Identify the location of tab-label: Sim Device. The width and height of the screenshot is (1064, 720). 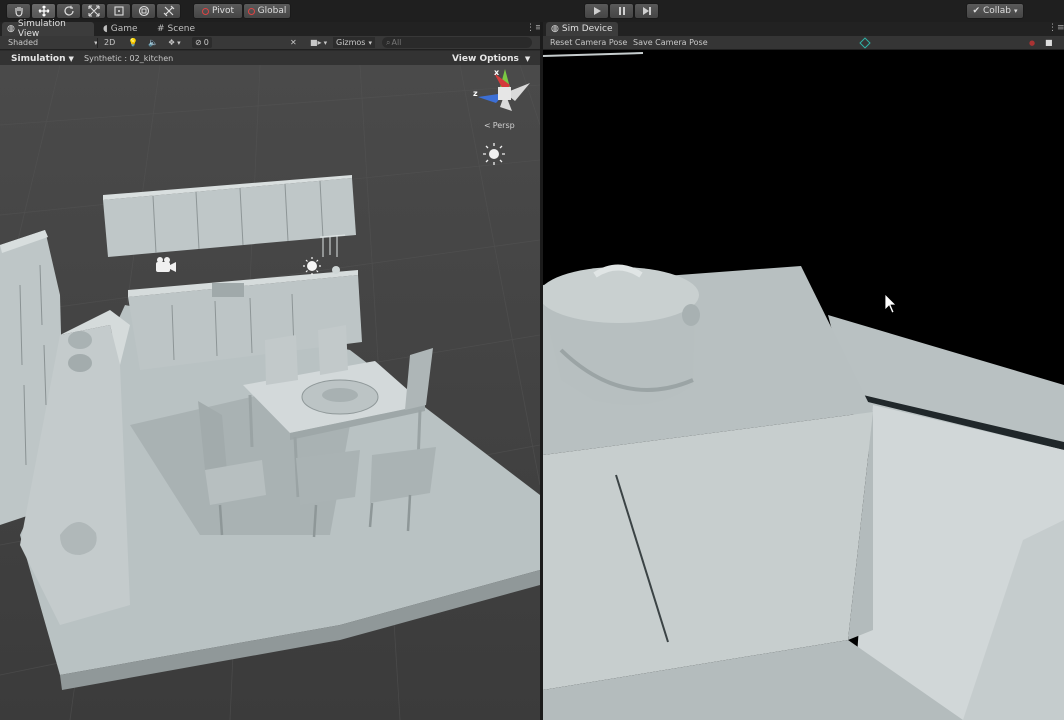
(587, 29).